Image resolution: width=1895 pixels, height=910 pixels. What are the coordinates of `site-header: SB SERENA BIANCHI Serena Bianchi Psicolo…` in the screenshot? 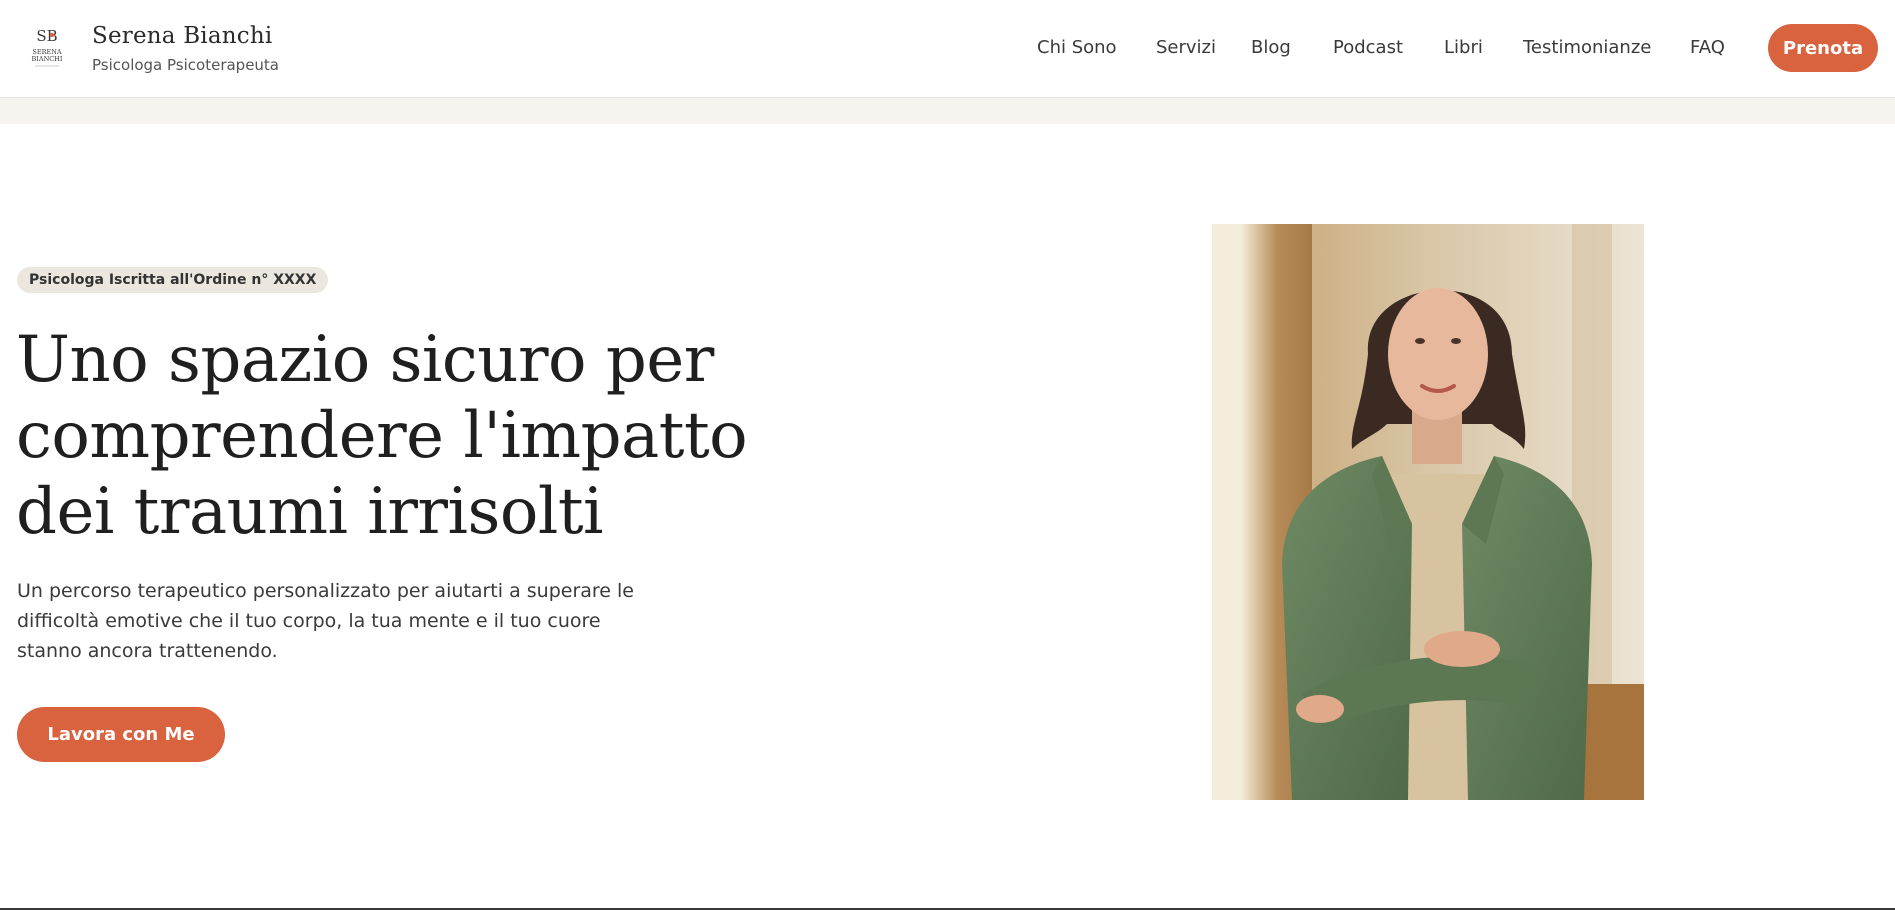 It's located at (947, 49).